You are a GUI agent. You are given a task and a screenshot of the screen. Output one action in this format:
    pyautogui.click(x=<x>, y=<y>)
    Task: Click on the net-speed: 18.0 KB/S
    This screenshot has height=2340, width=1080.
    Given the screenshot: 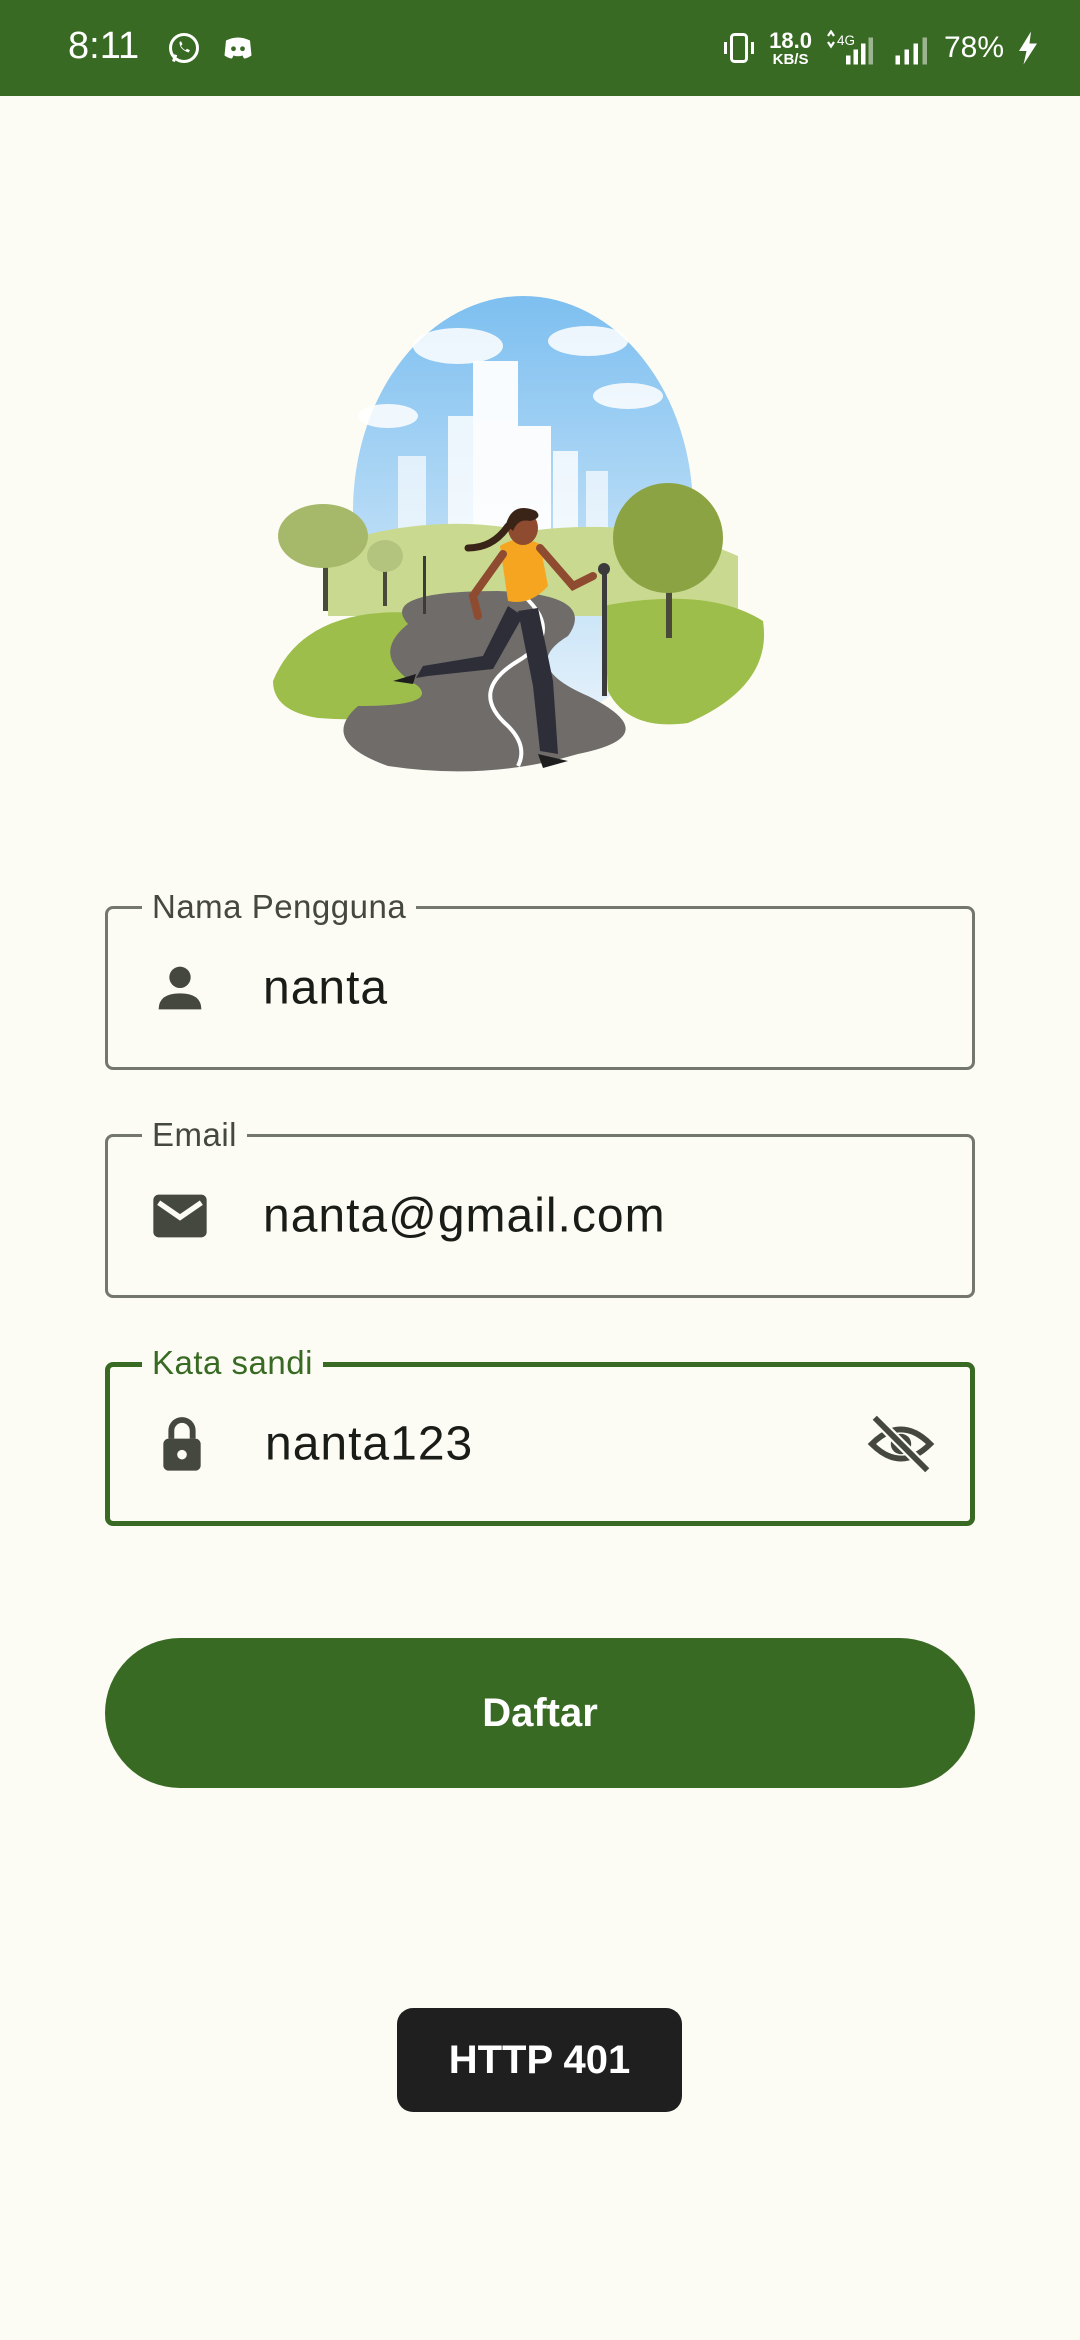 What is the action you would take?
    pyautogui.click(x=790, y=47)
    